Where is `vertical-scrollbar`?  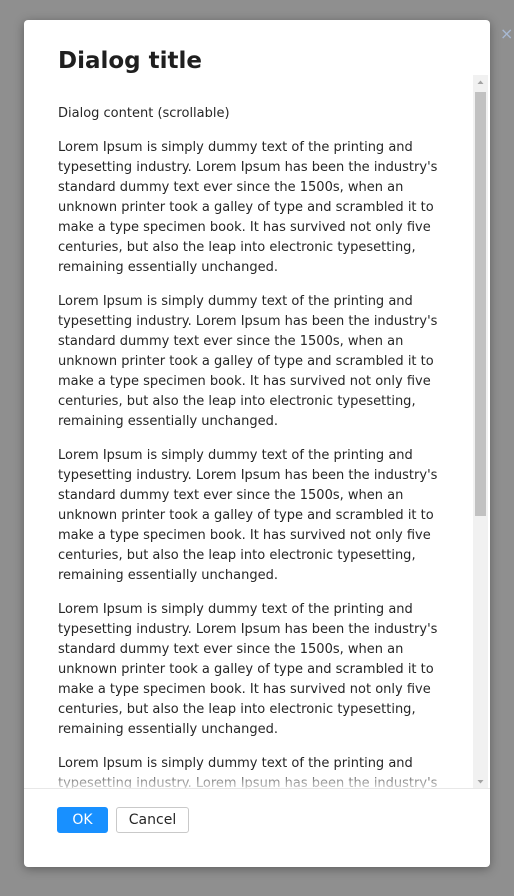 vertical-scrollbar is located at coordinates (480, 432).